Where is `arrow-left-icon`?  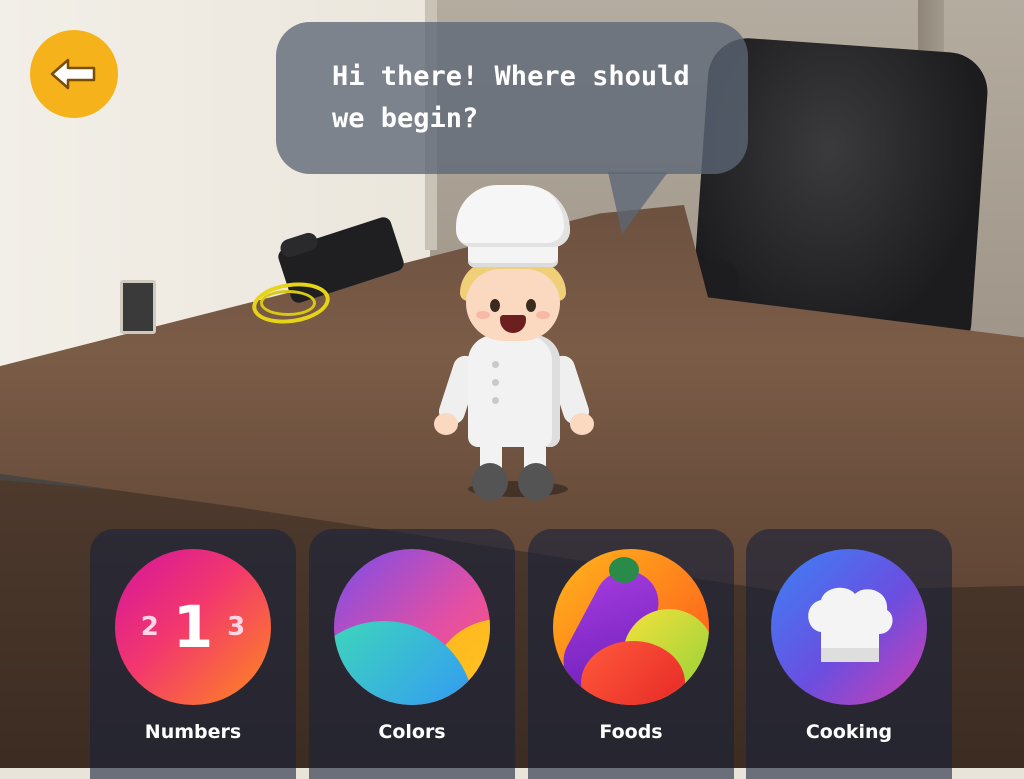
arrow-left-icon is located at coordinates (73, 74).